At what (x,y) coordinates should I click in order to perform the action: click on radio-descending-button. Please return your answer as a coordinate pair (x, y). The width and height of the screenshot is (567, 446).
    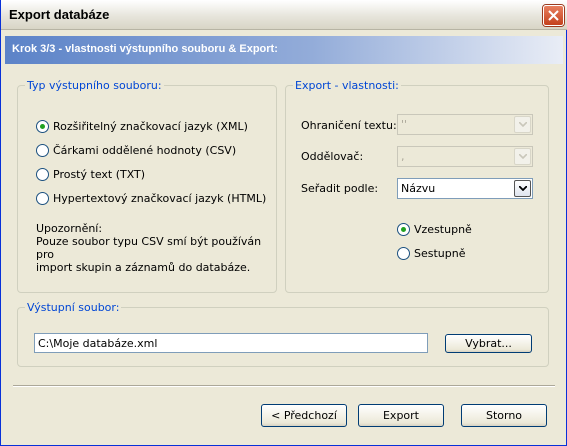
    Looking at the image, I should click on (403, 253).